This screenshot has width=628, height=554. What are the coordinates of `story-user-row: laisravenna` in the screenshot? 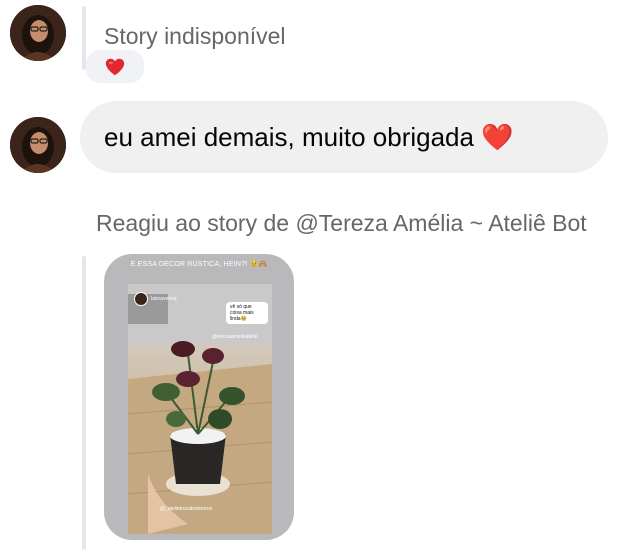 It's located at (155, 299).